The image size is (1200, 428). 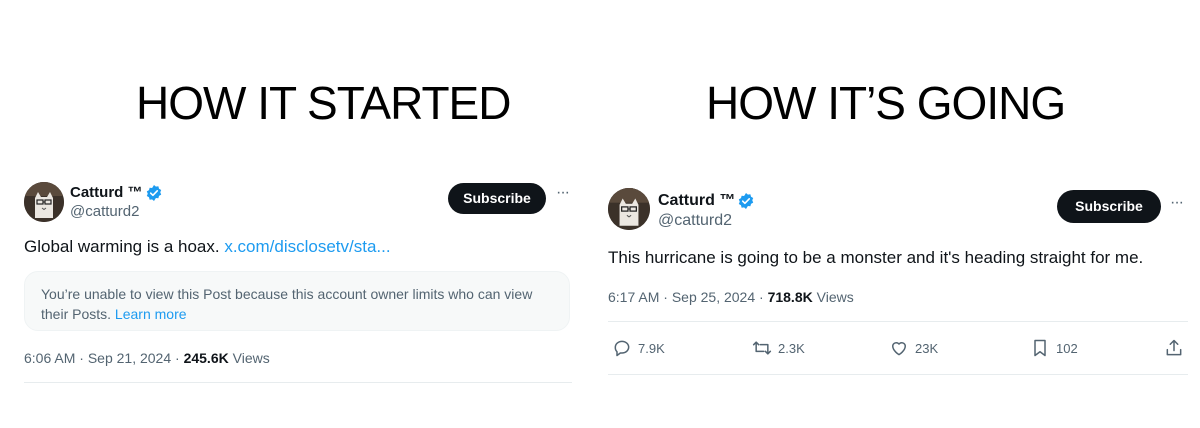 What do you see at coordinates (762, 348) in the screenshot?
I see `repost-icon` at bounding box center [762, 348].